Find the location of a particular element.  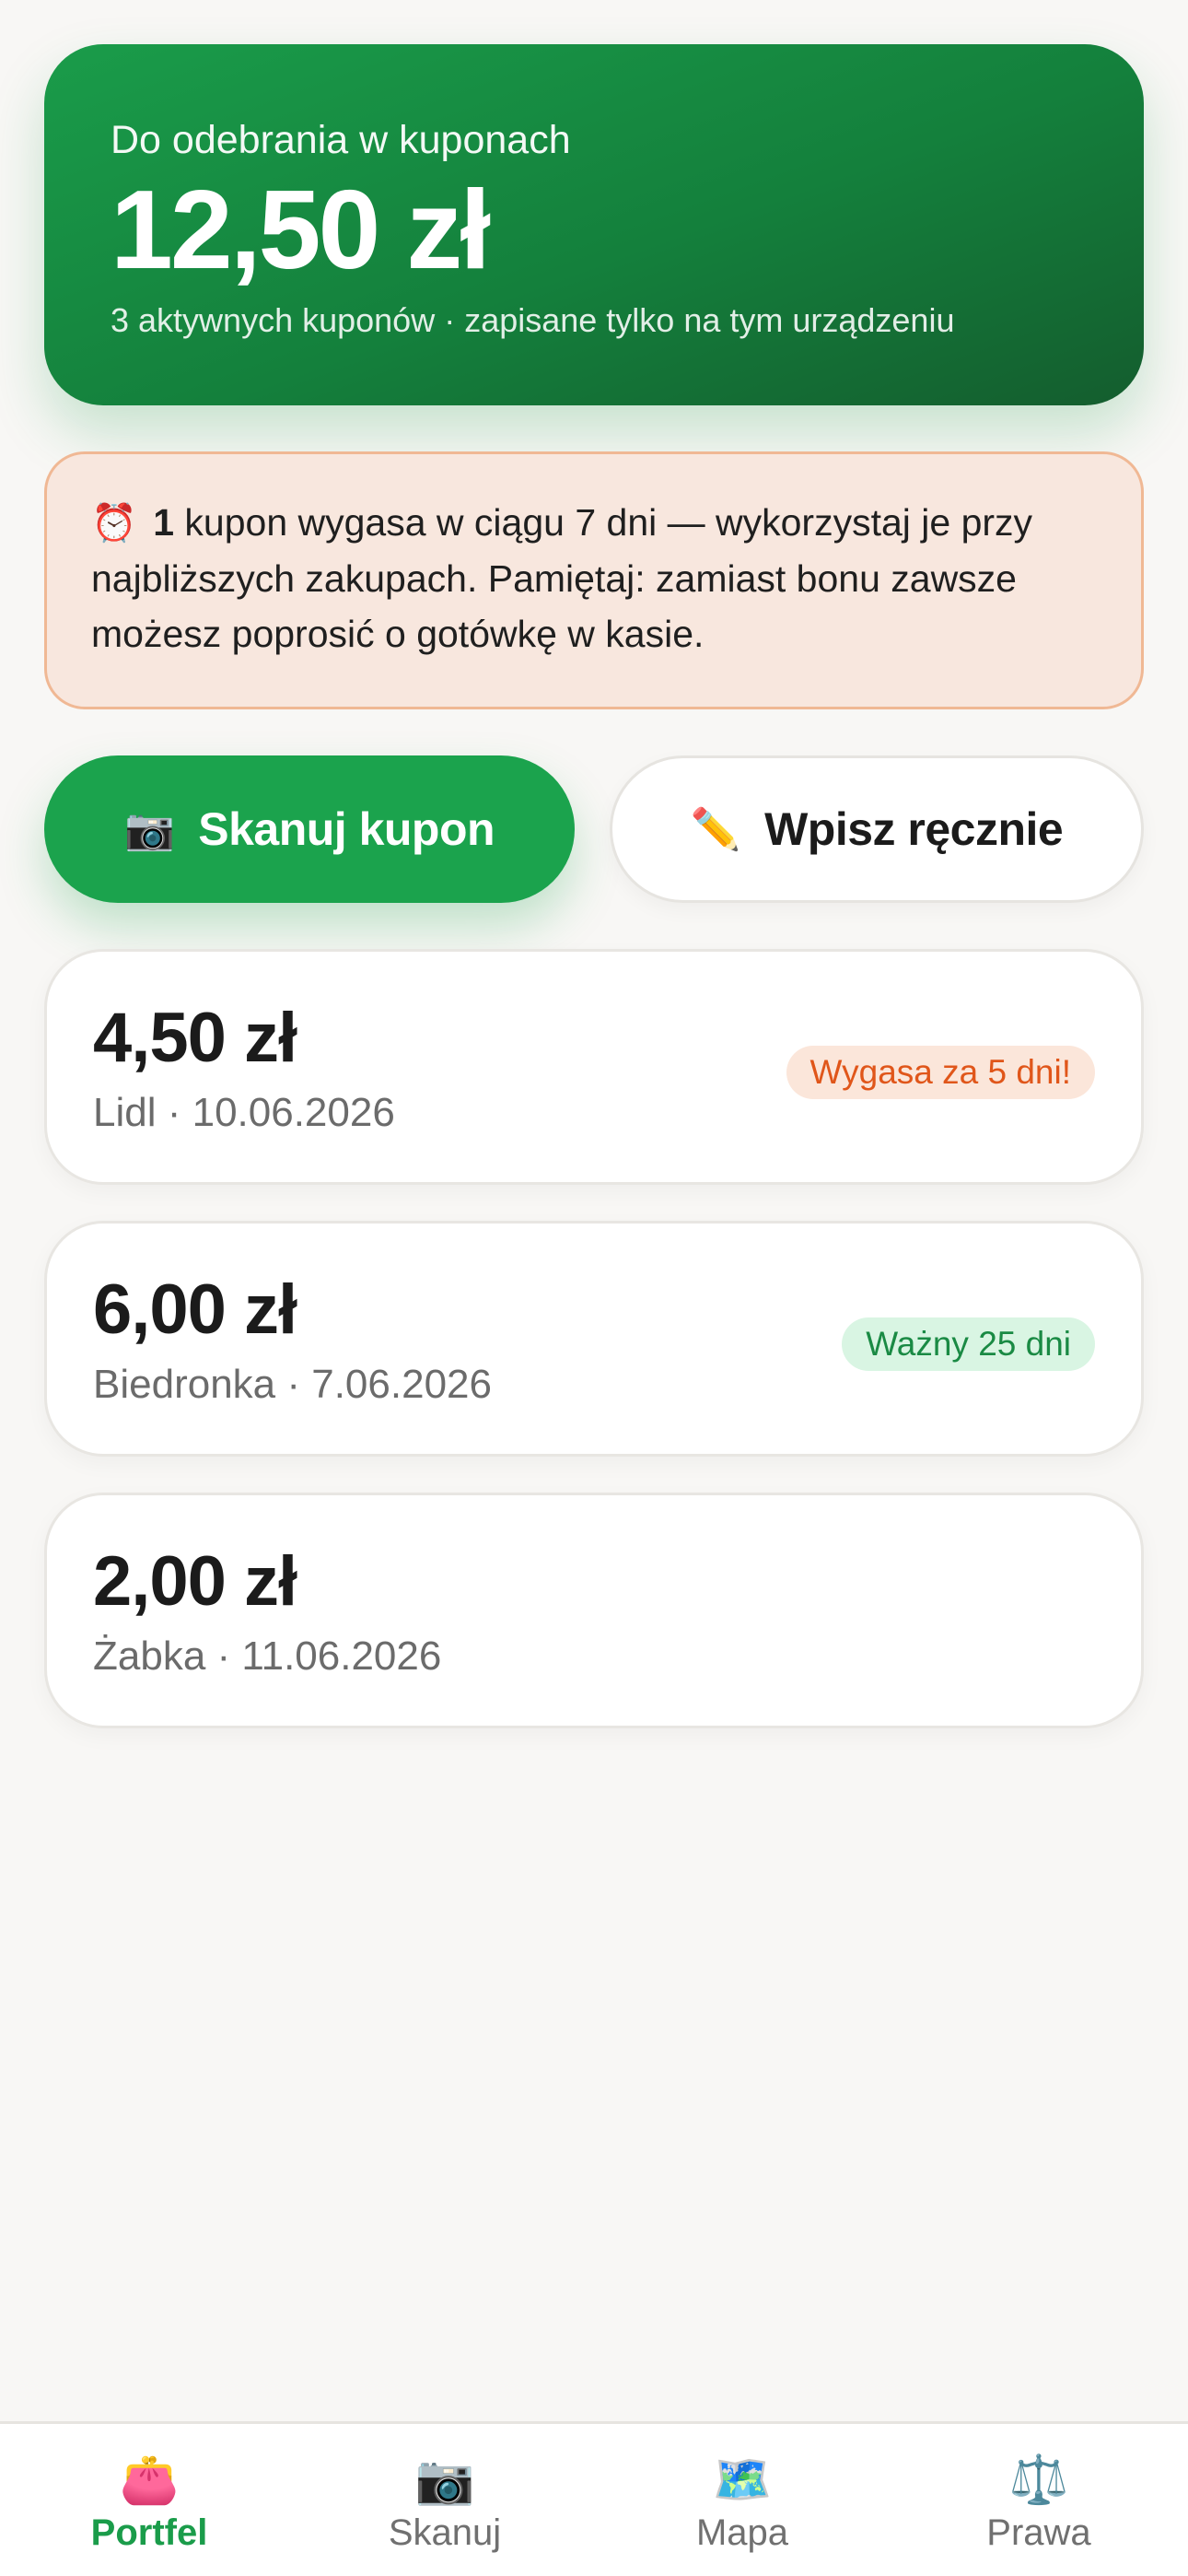

purse-icon: 👛 is located at coordinates (149, 2480).